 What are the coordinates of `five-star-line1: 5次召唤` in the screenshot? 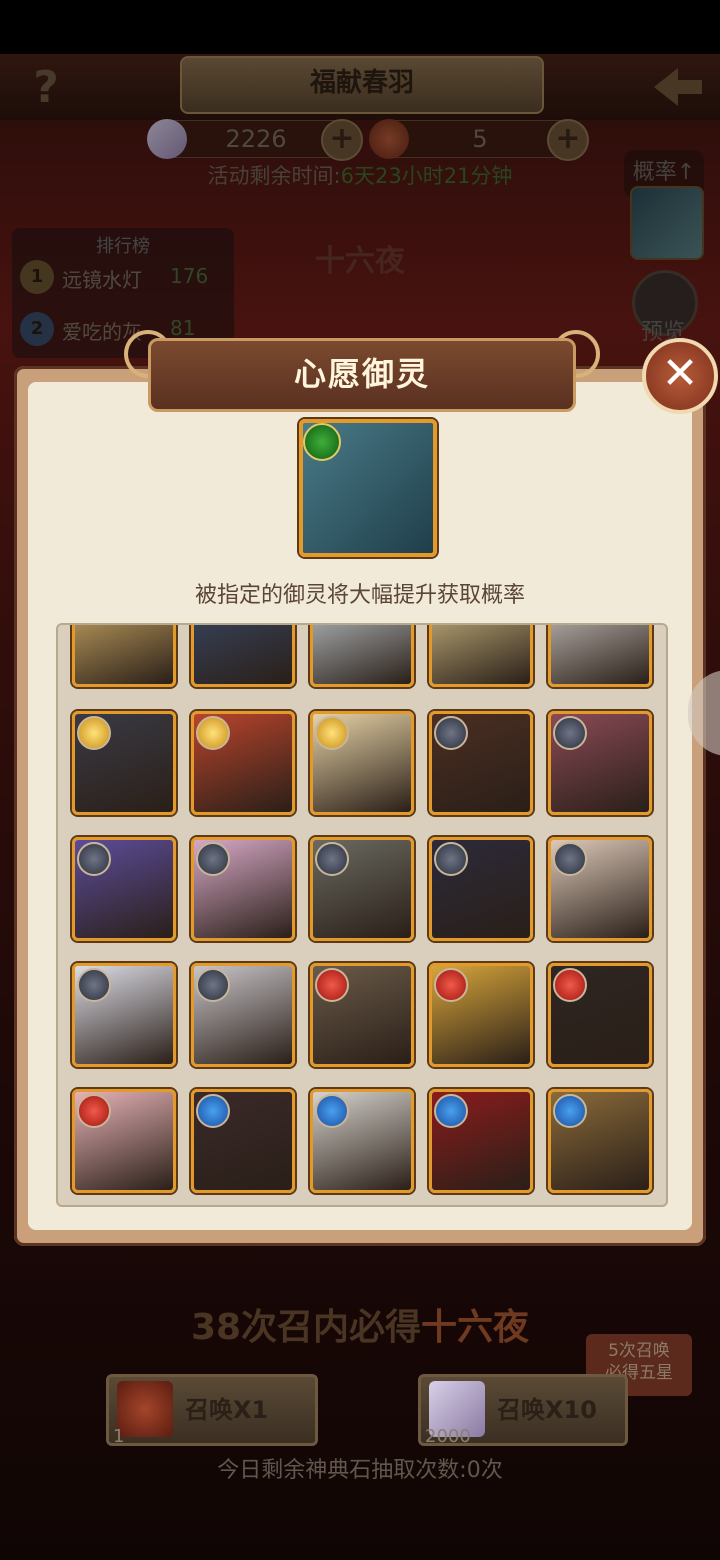 It's located at (639, 1351).